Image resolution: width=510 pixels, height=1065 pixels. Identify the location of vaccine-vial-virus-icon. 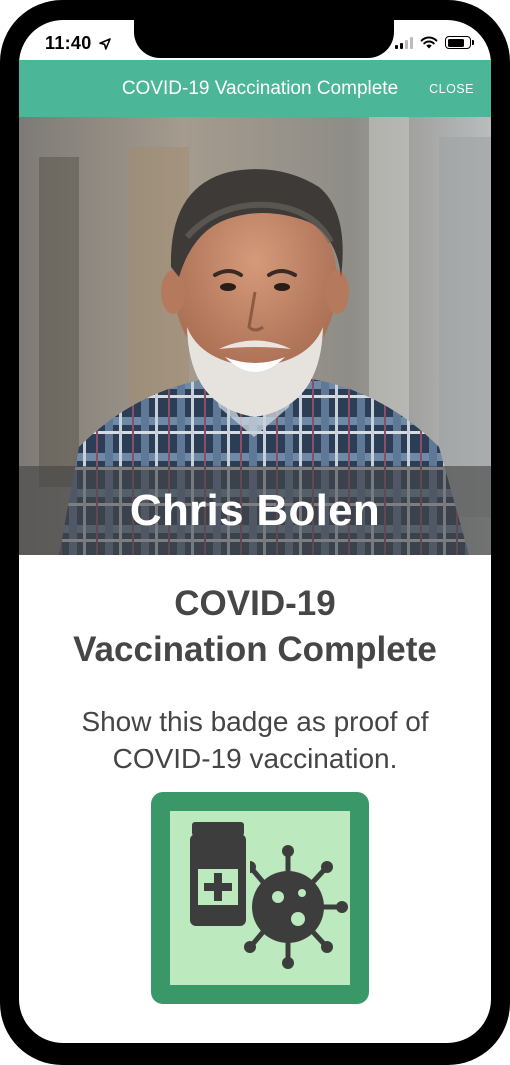
(267, 895).